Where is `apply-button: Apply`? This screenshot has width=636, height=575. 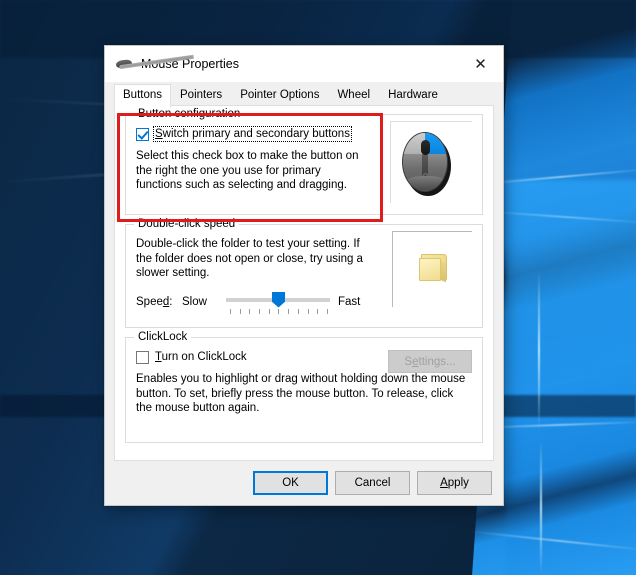 apply-button: Apply is located at coordinates (454, 483).